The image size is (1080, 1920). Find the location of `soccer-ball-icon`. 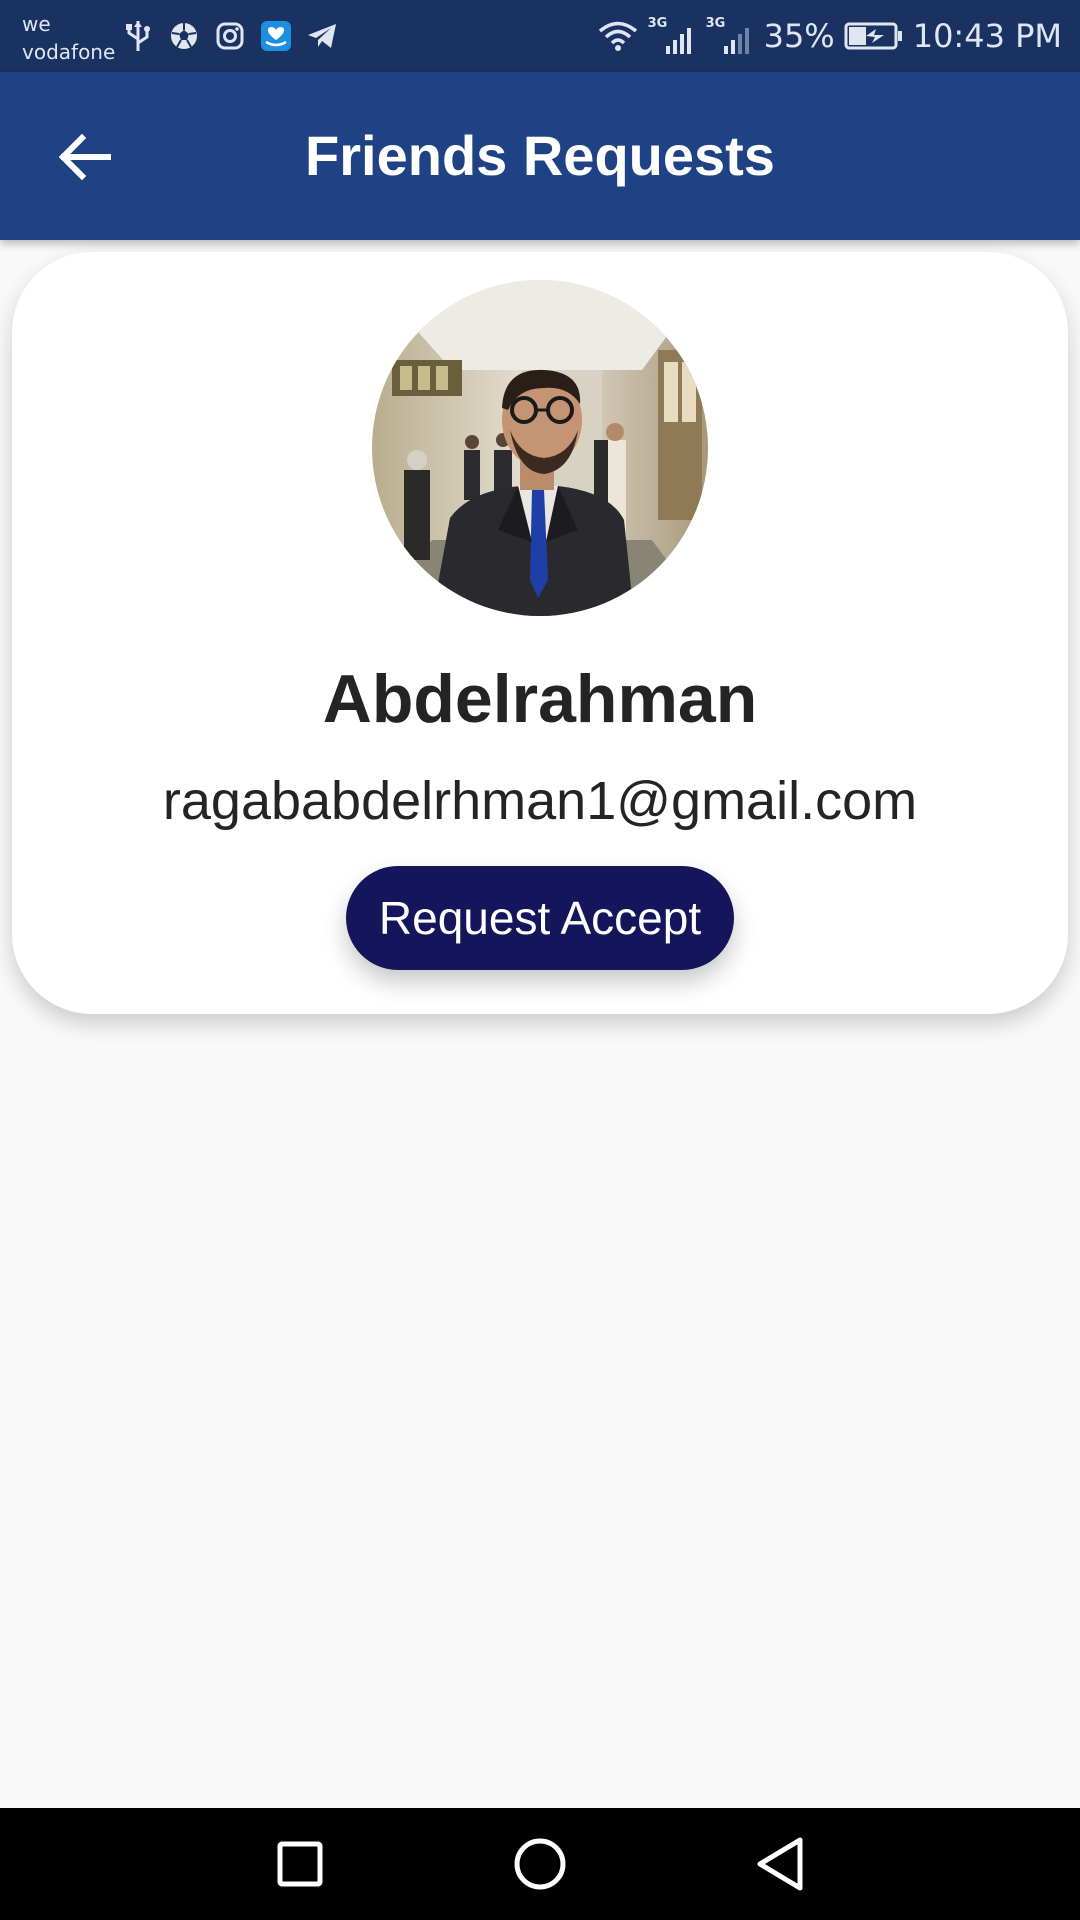

soccer-ball-icon is located at coordinates (184, 36).